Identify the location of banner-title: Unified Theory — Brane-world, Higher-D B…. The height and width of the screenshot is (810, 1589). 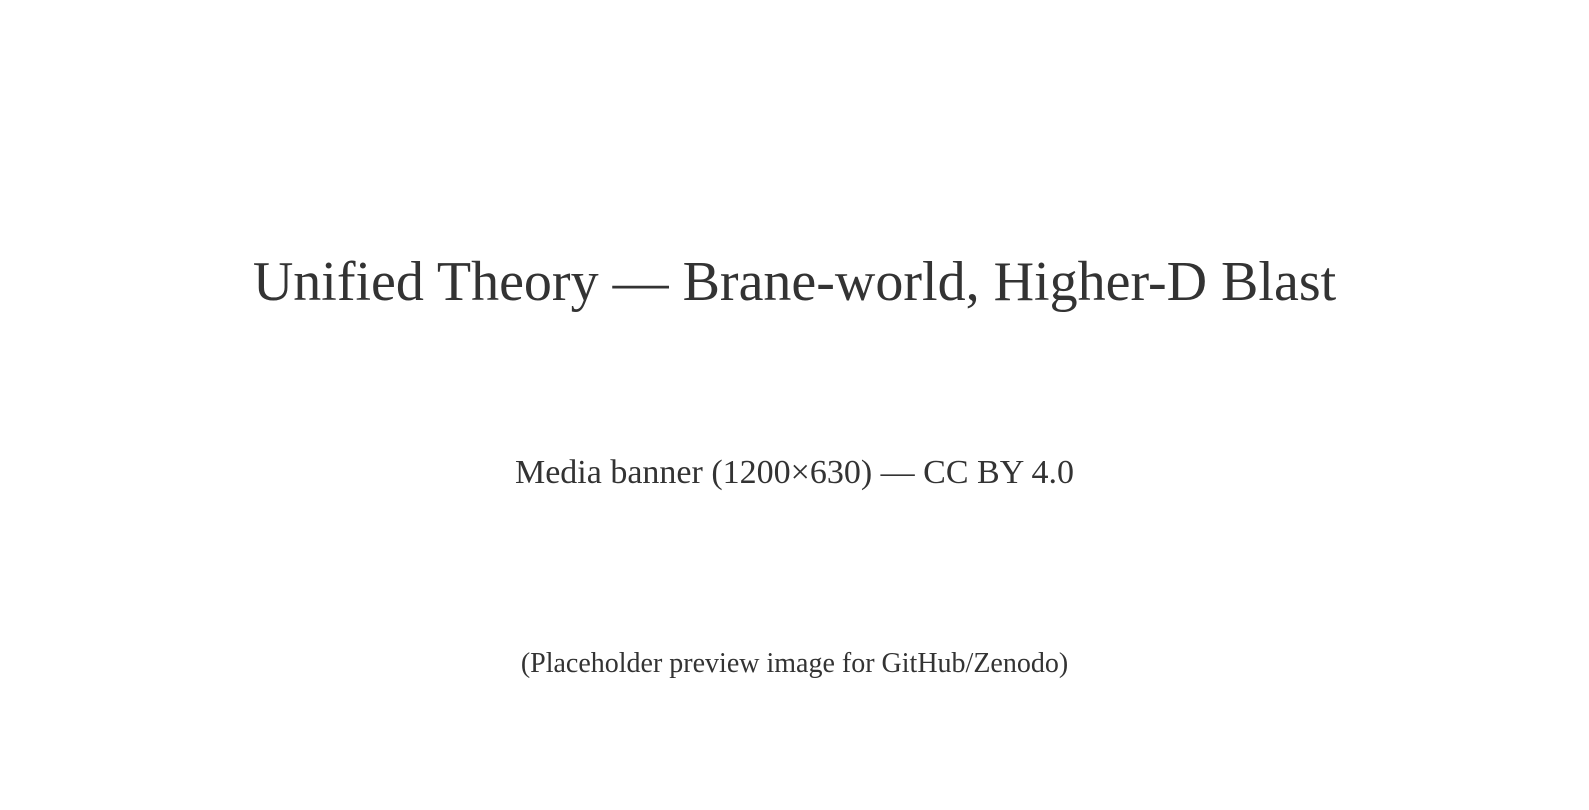
(794, 282).